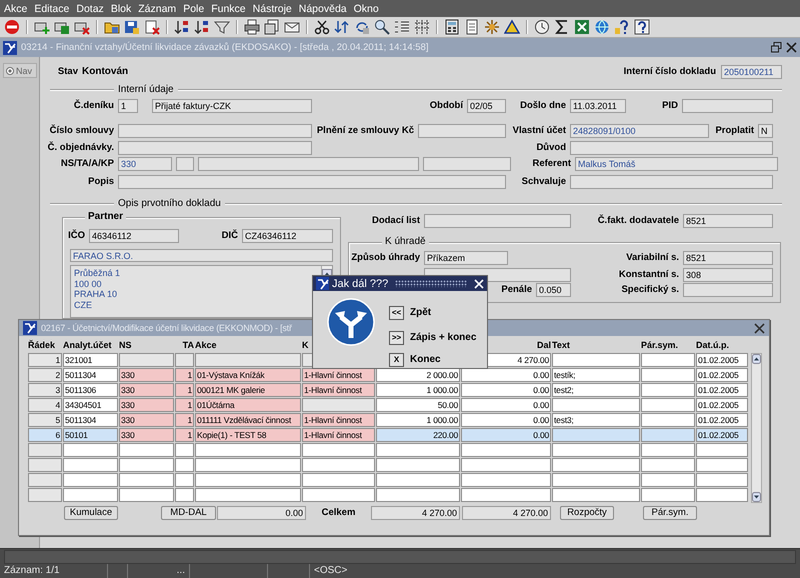  What do you see at coordinates (553, 290) in the screenshot?
I see `input-field: 0.050` at bounding box center [553, 290].